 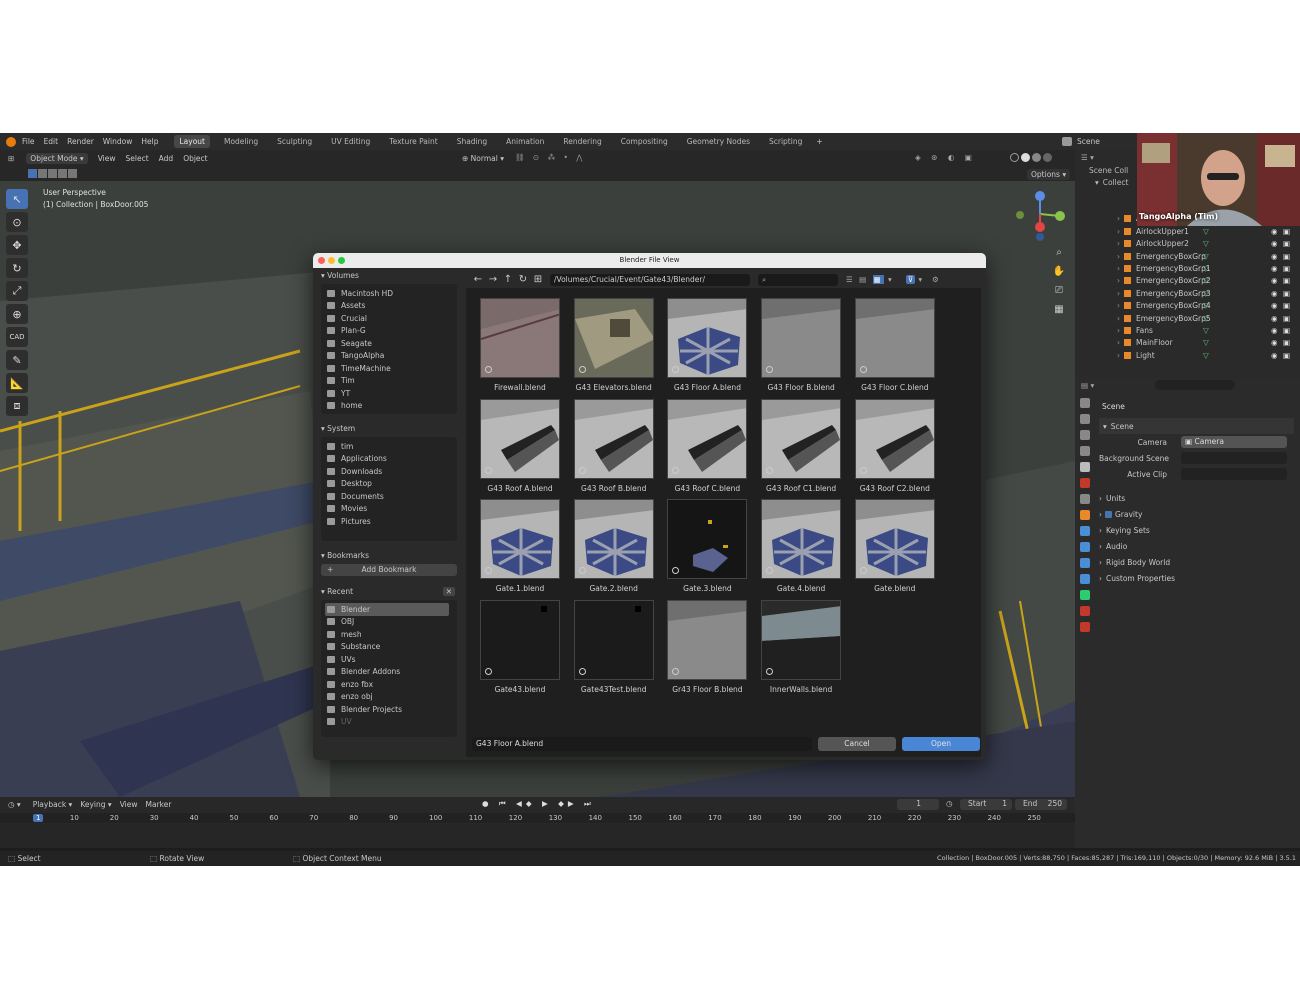 I want to click on recent-item: mesh, so click(x=389, y=634).